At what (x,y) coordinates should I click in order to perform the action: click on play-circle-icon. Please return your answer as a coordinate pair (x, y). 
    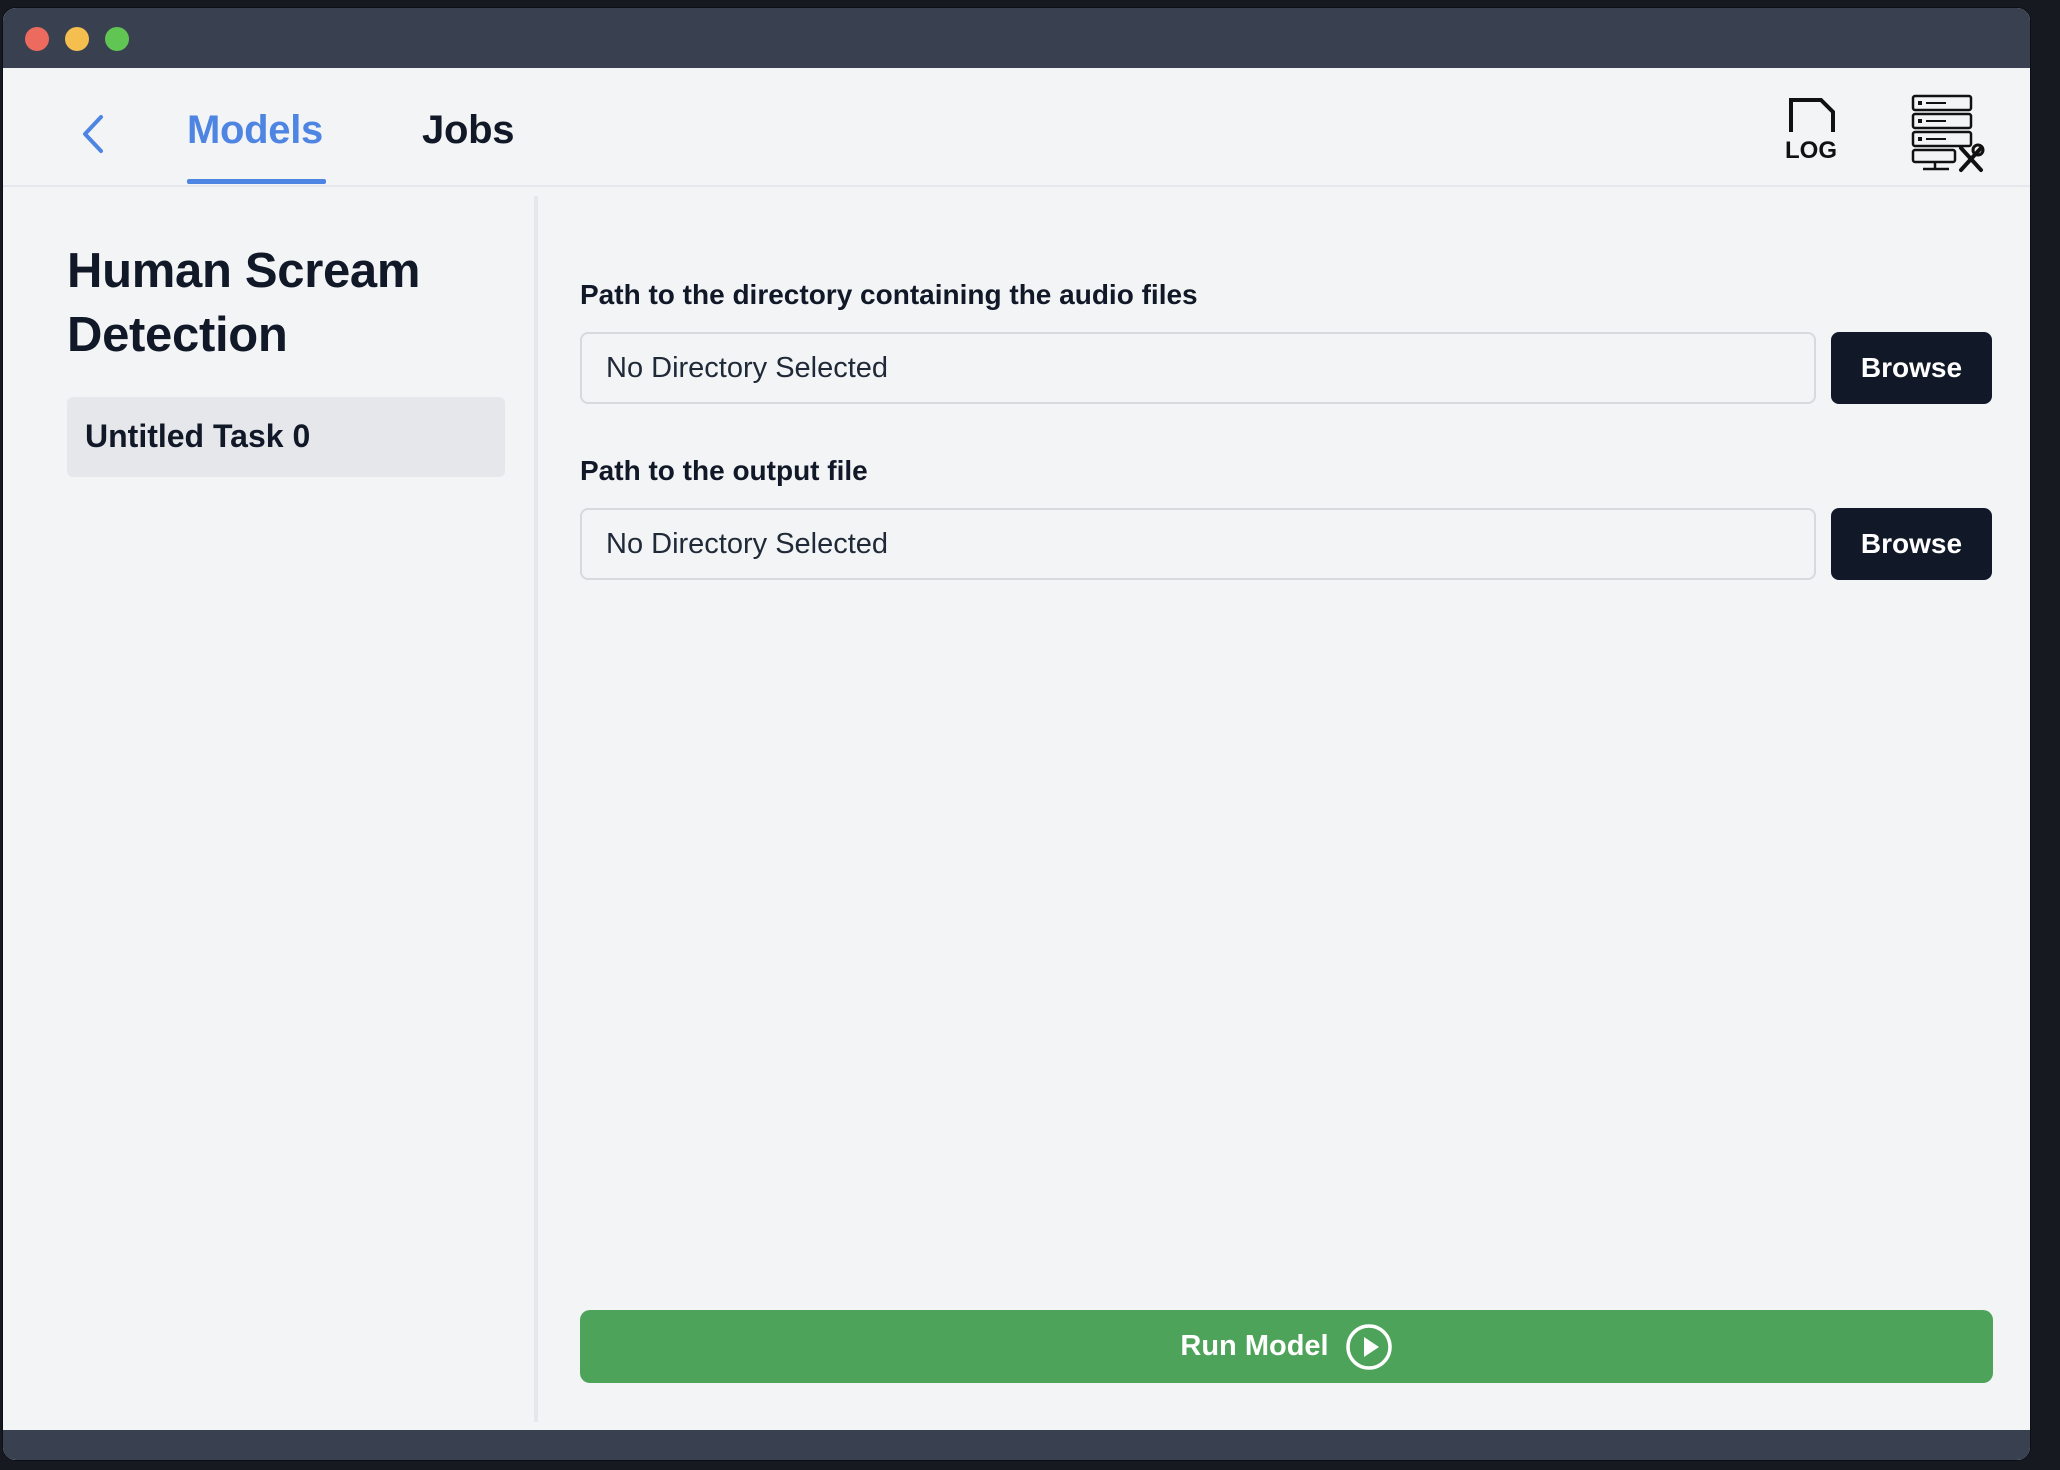
    Looking at the image, I should click on (1369, 1347).